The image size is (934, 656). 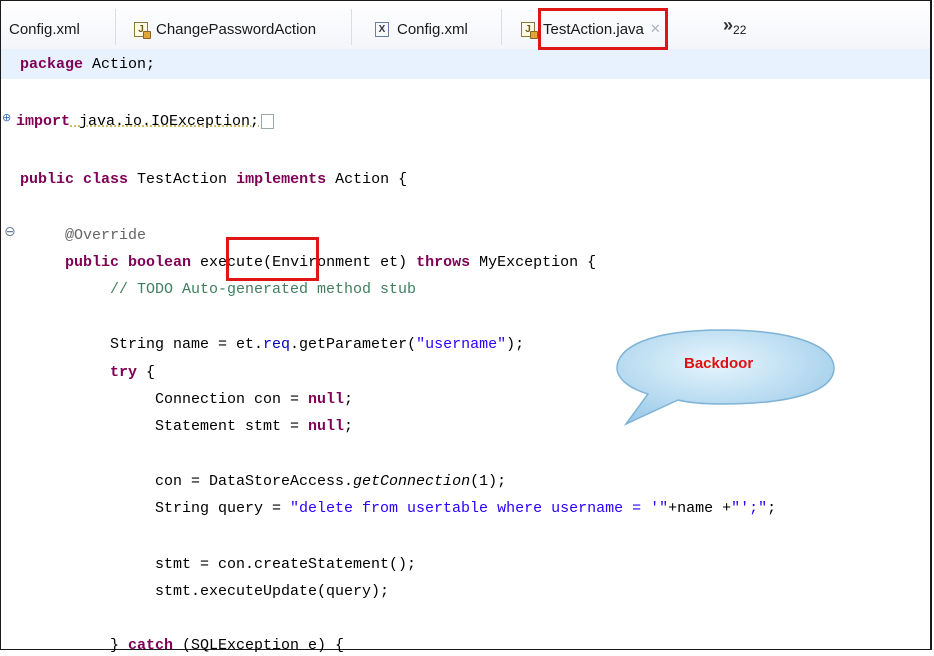 What do you see at coordinates (236, 29) in the screenshot?
I see `tab-label: ChangePasswordAction` at bounding box center [236, 29].